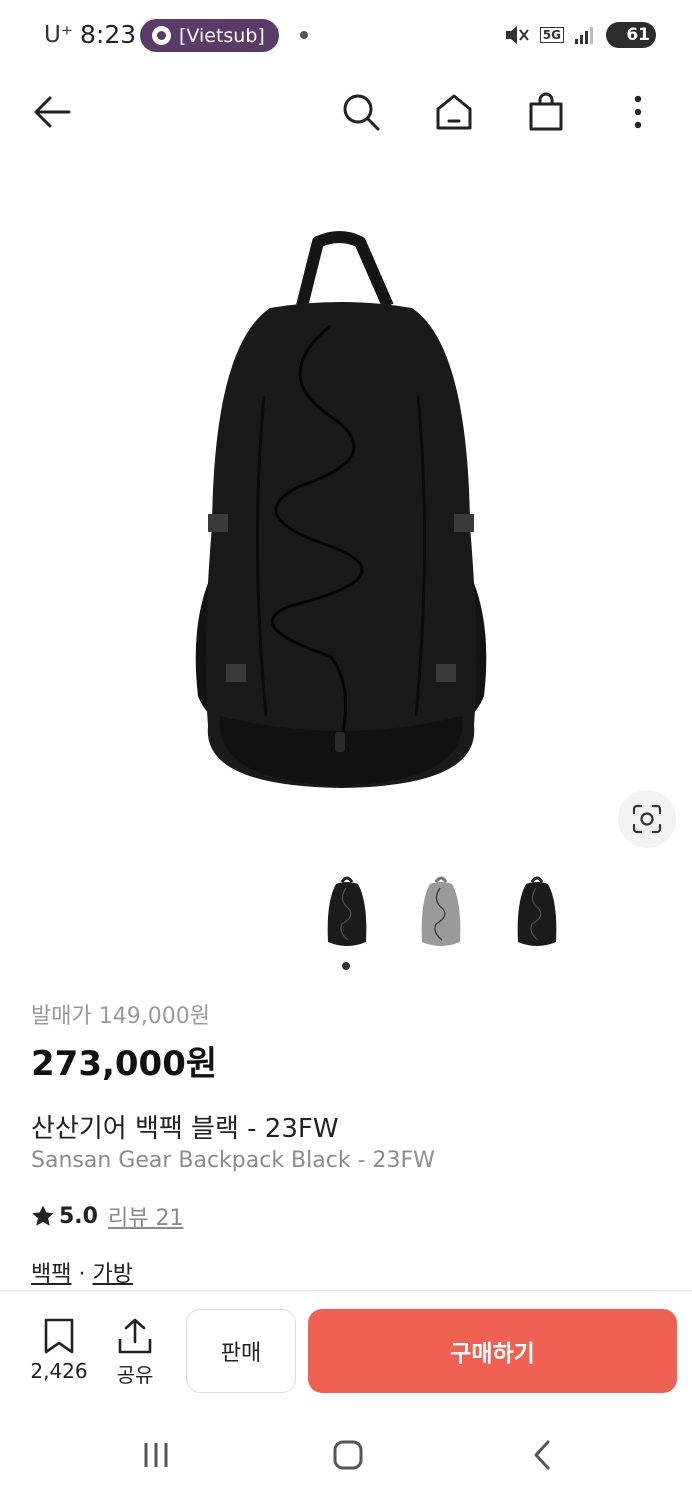  Describe the element at coordinates (135, 1375) in the screenshot. I see `share-label: 공유` at that location.